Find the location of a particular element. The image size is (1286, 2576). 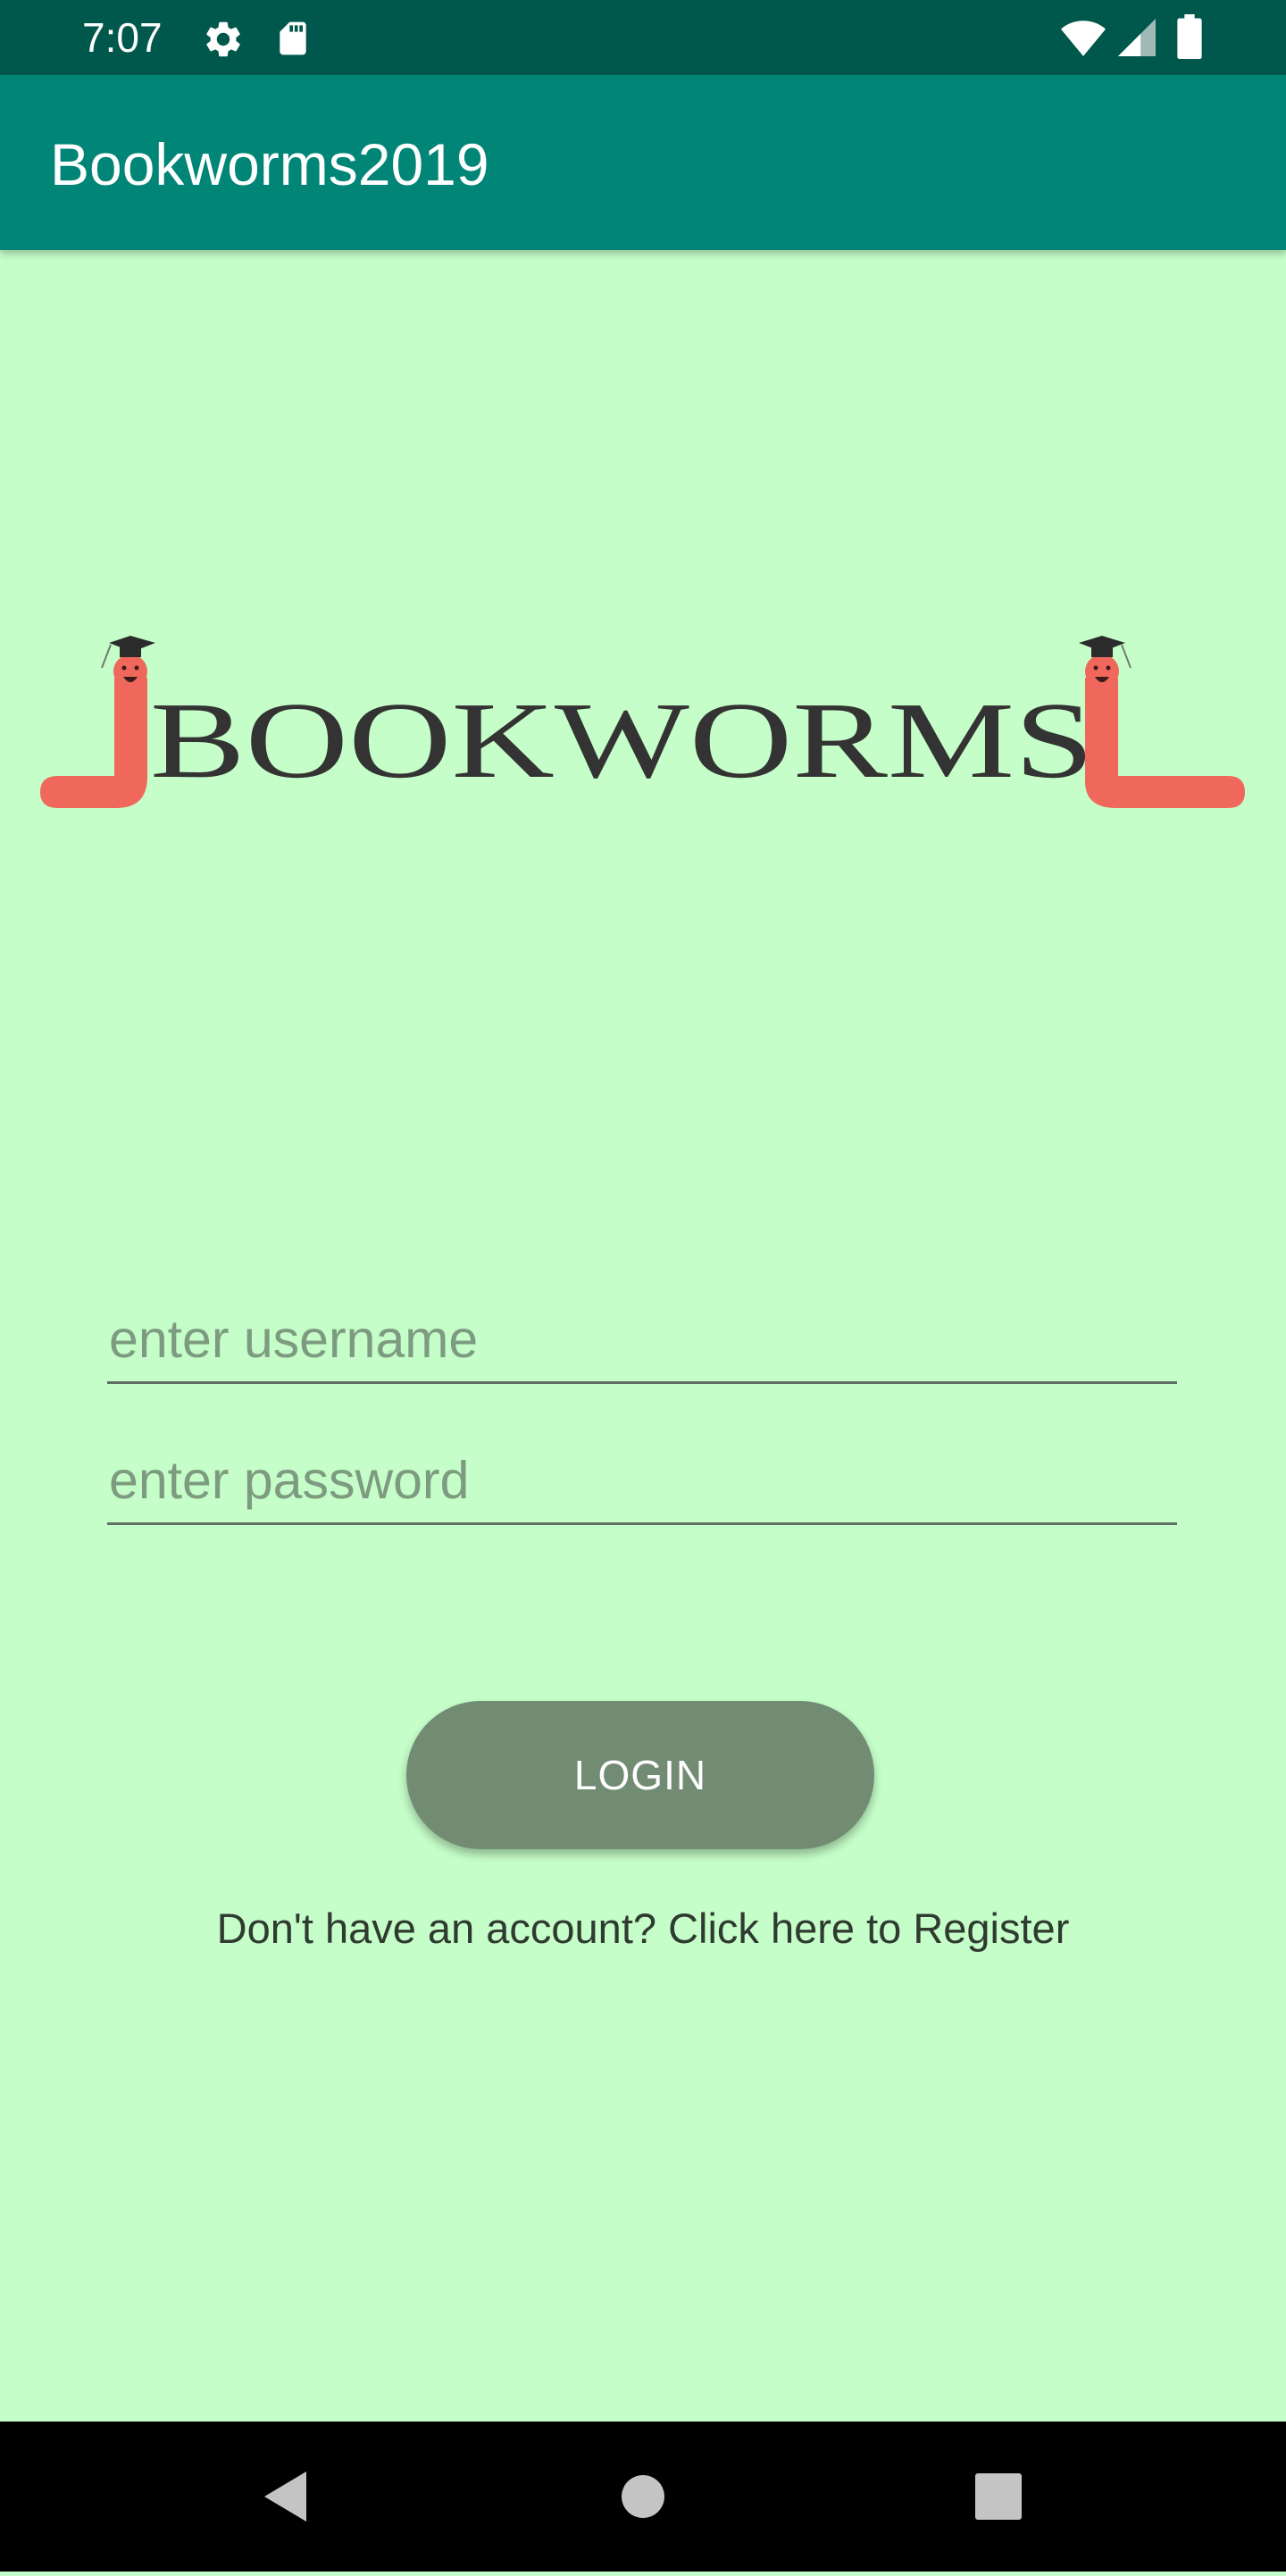

gear-icon is located at coordinates (223, 39).